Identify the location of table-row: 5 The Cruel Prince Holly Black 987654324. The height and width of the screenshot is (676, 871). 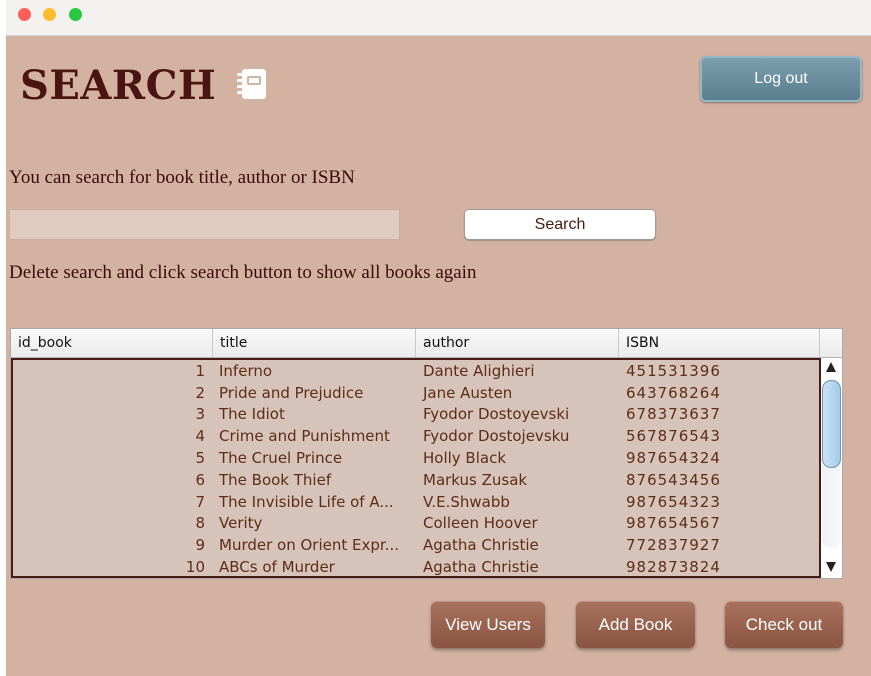
(416, 458).